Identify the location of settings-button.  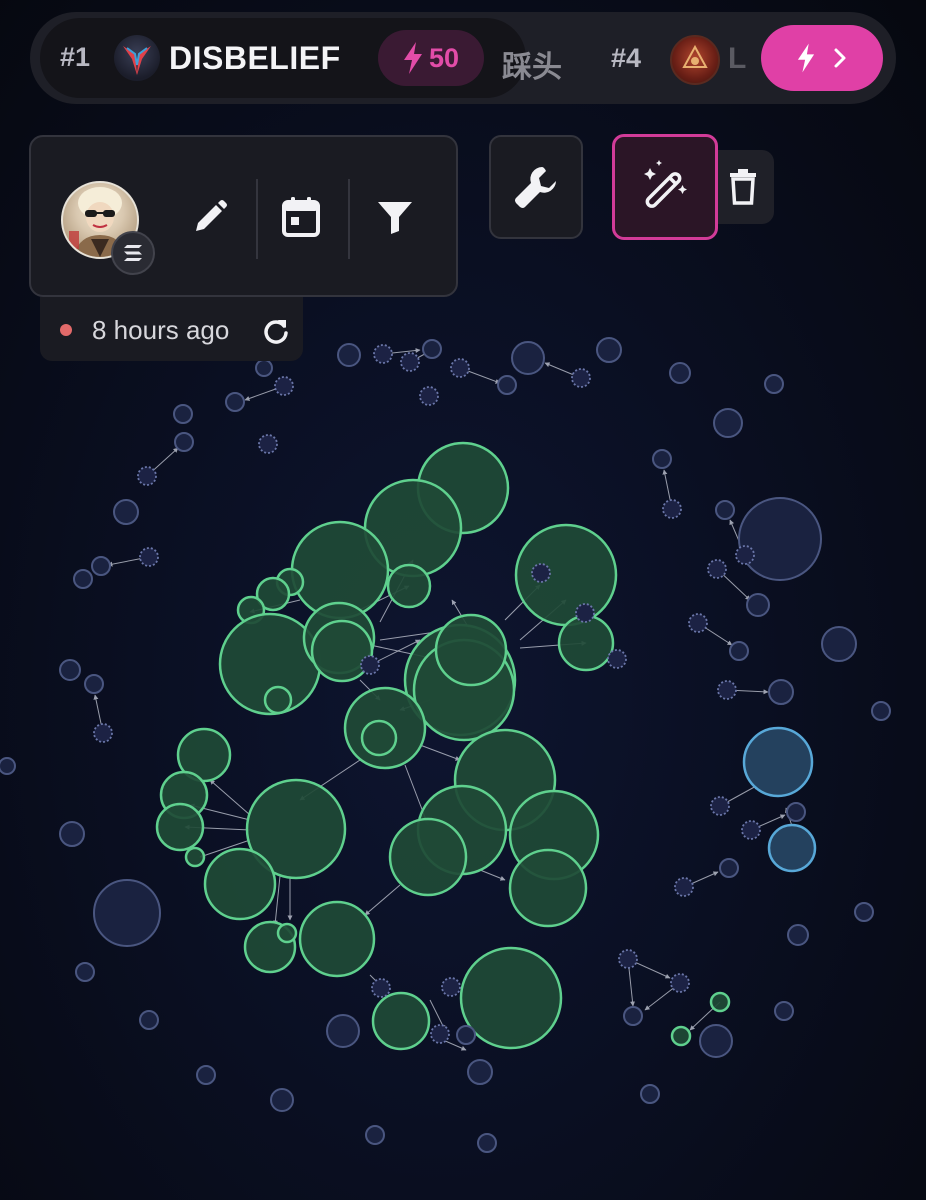
(536, 187).